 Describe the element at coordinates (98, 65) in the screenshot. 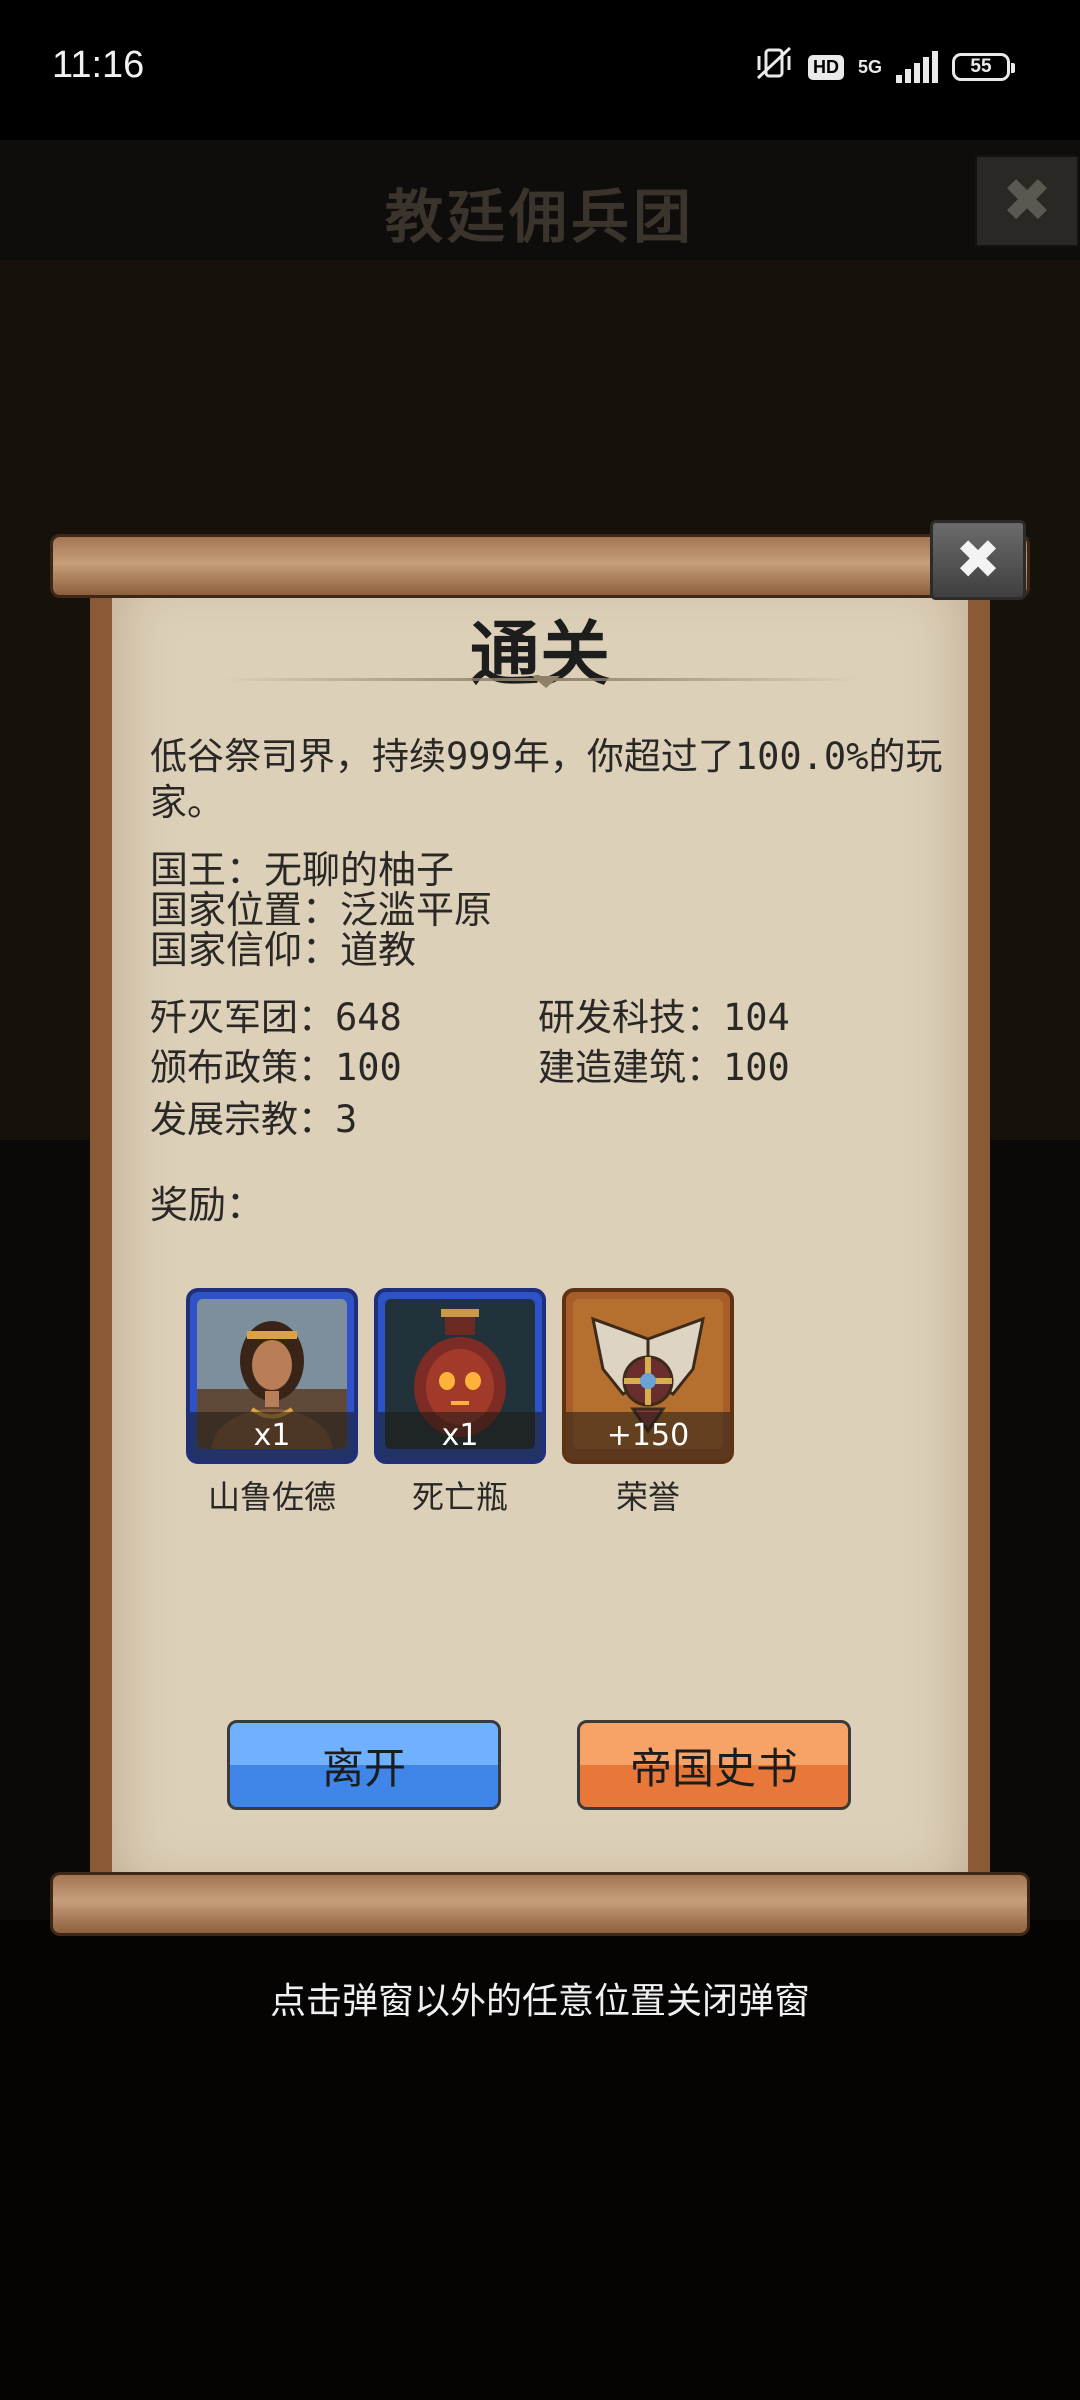

I see `status-time: 11:16` at that location.